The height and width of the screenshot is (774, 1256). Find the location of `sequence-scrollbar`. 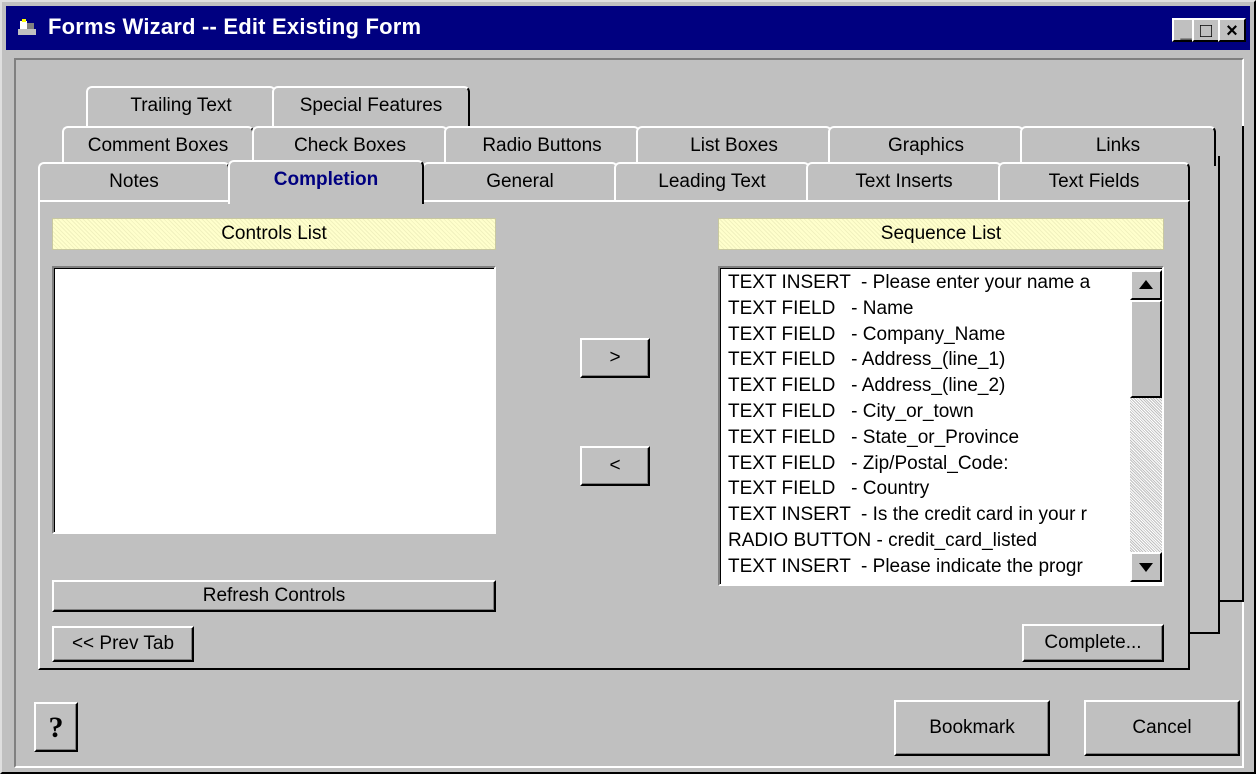

sequence-scrollbar is located at coordinates (1146, 426).